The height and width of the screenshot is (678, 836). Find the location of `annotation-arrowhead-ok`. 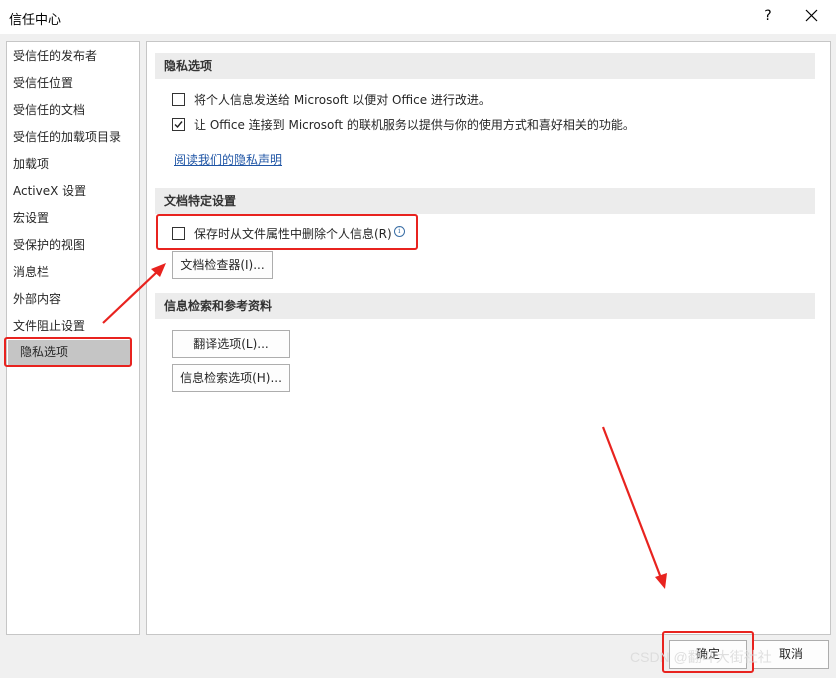

annotation-arrowhead-ok is located at coordinates (661, 581).